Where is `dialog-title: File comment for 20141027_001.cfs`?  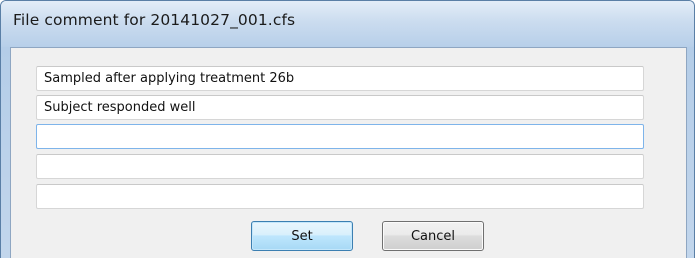 dialog-title: File comment for 20141027_001.cfs is located at coordinates (154, 20).